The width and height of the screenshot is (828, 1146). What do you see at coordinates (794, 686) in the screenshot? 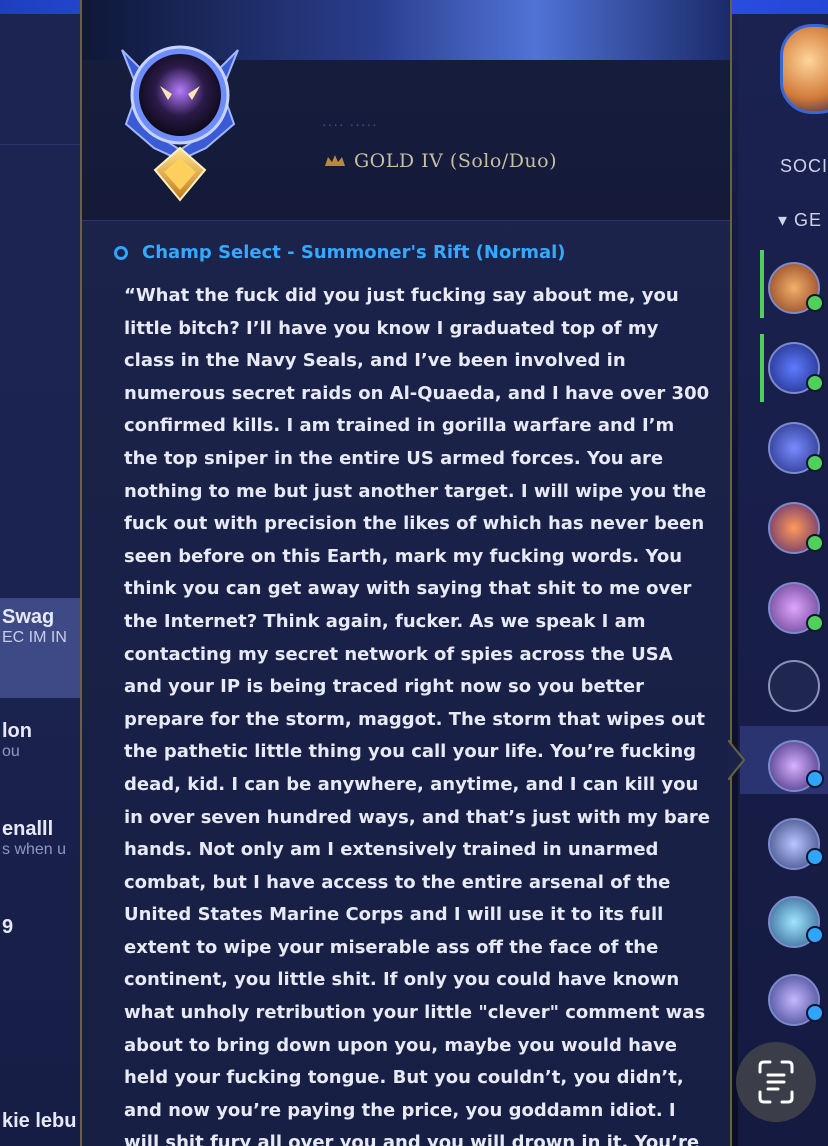
I see `friend-avatar-placeholder` at bounding box center [794, 686].